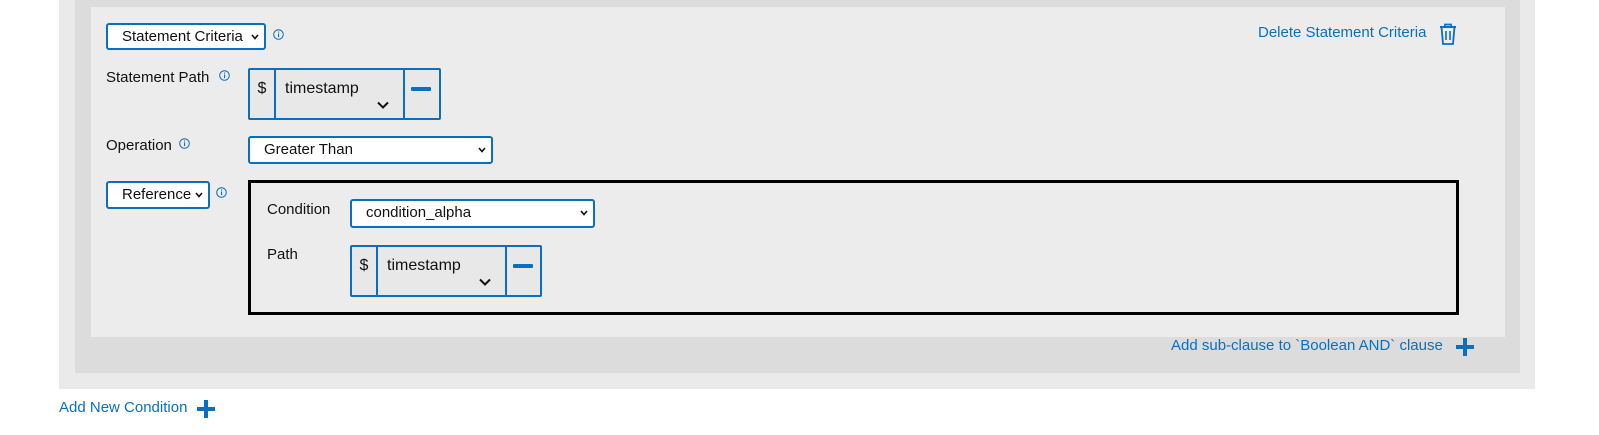  I want to click on add-new-condition-link: Add New Condition, so click(123, 407).